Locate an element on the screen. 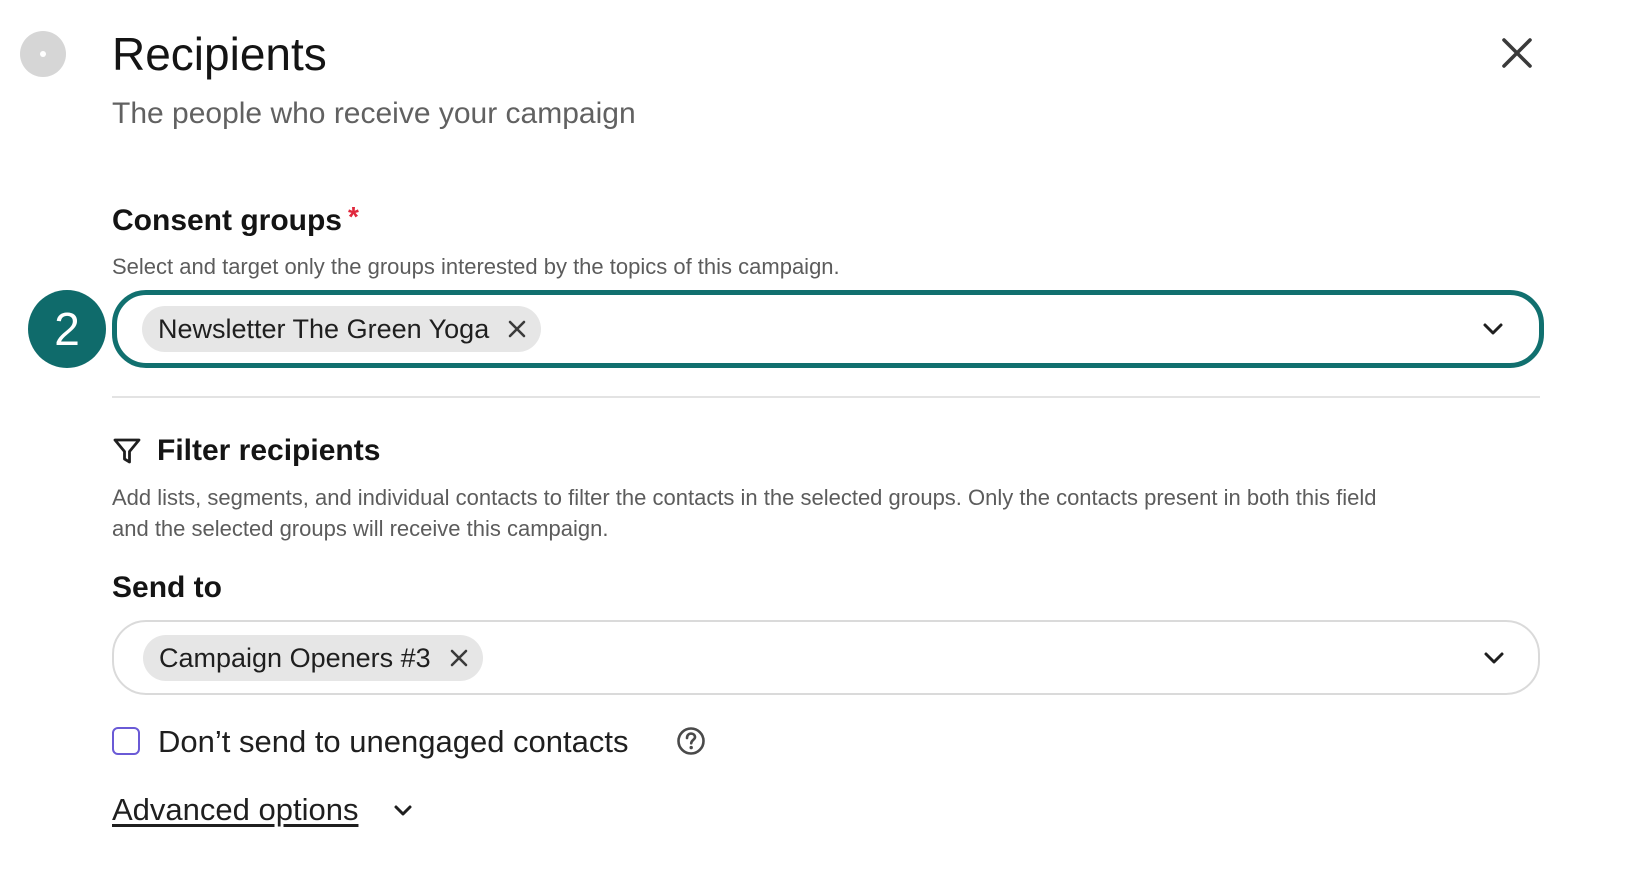  consent-groups-label: Consent groups * is located at coordinates (235, 220).